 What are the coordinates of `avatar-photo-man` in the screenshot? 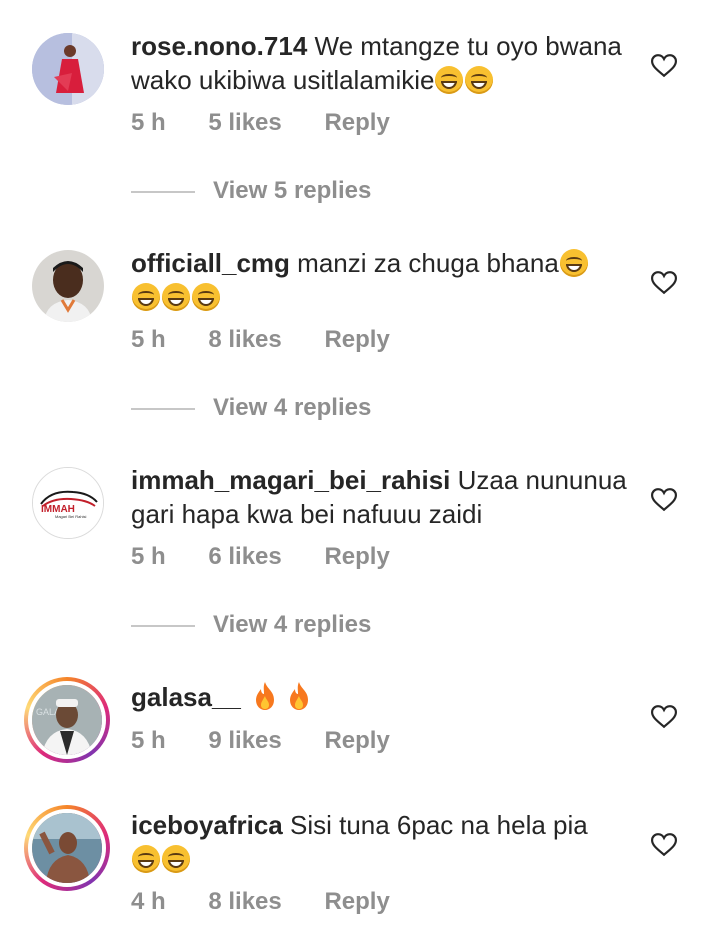 It's located at (68, 286).